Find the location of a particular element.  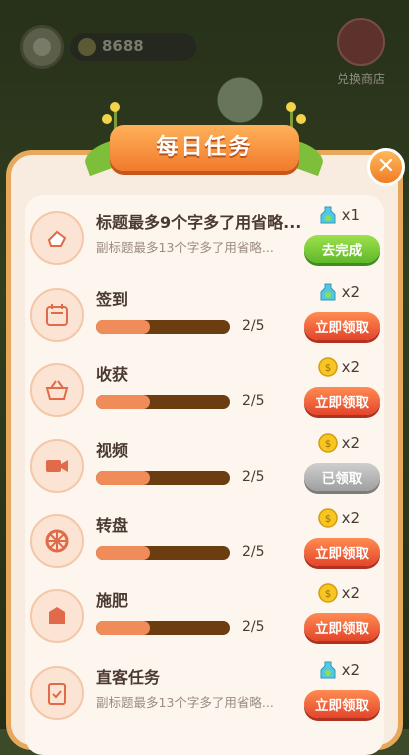

task-title: 直客任务 is located at coordinates (128, 677).